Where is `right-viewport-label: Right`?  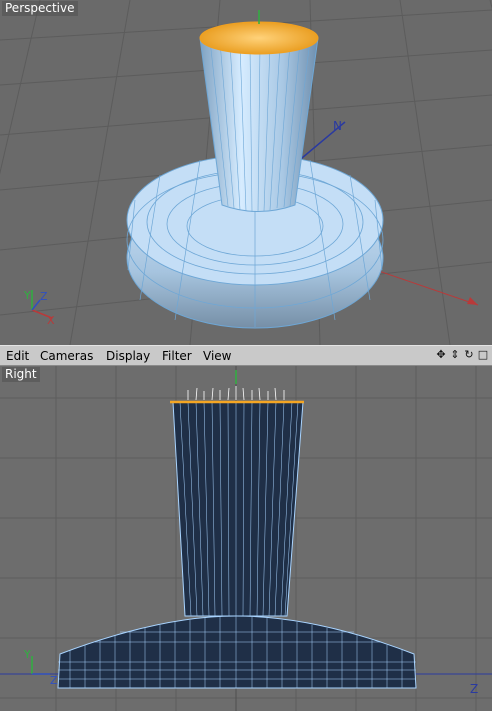 right-viewport-label: Right is located at coordinates (21, 374).